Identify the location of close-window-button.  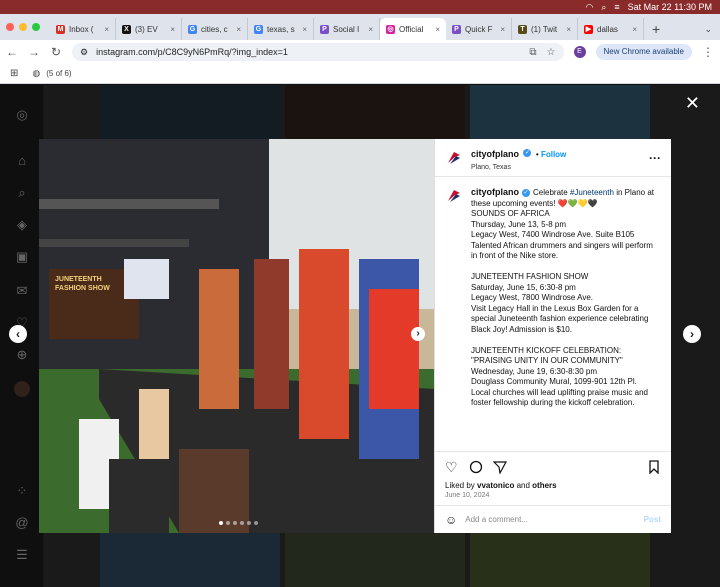
(10, 27).